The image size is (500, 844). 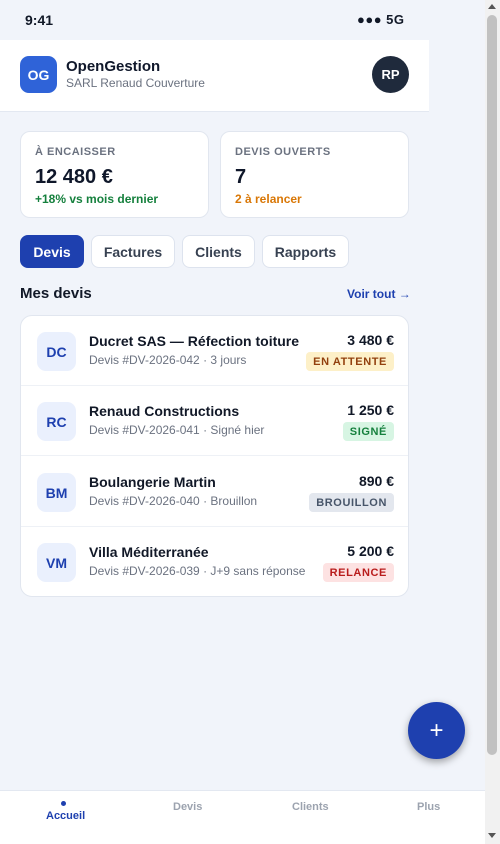 I want to click on quote-meta: Devis #DV-2026-041 · Signé hier, so click(x=177, y=430).